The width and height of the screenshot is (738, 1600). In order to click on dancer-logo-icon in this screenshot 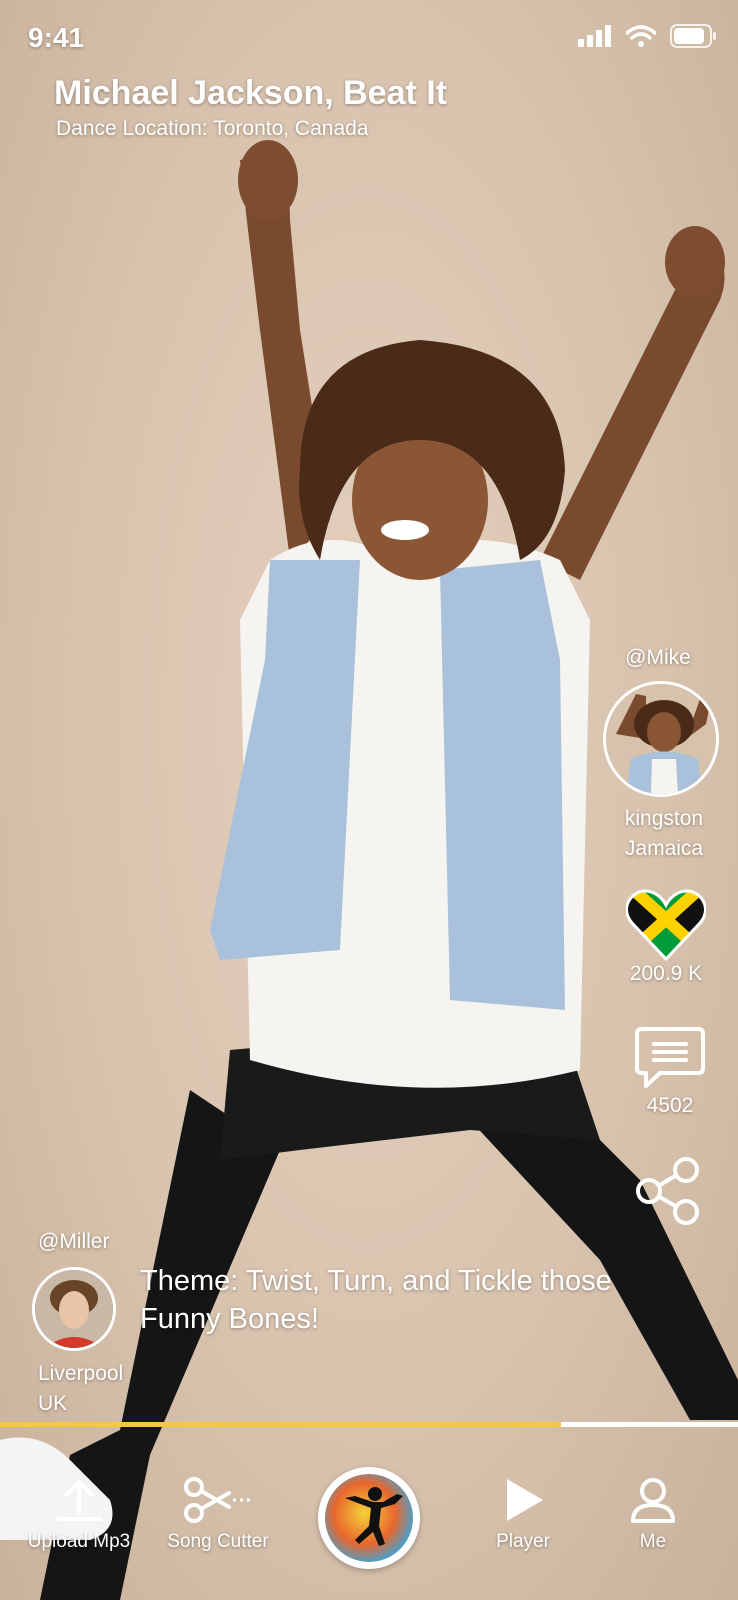, I will do `click(369, 1518)`.